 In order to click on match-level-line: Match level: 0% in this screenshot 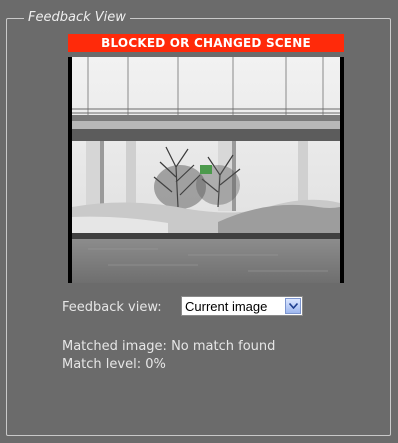, I will do `click(114, 364)`.